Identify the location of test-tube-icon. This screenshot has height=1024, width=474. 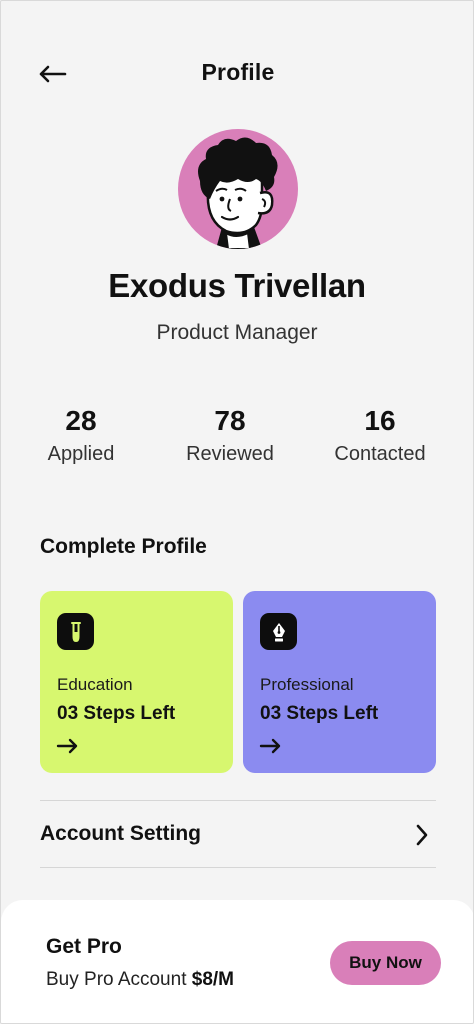
(75, 631).